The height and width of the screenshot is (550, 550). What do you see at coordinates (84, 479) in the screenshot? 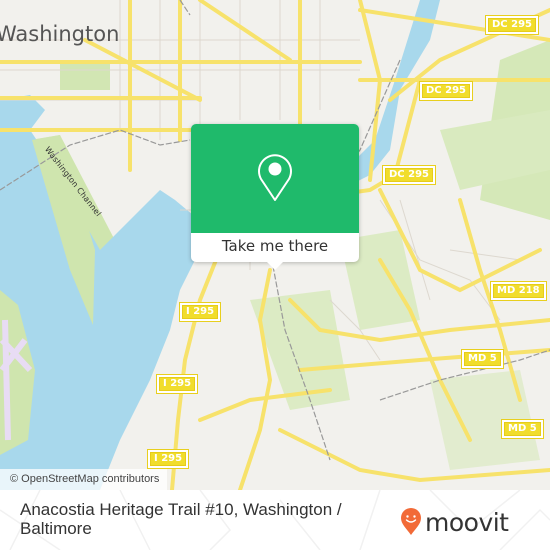
I see `map-attribution: © OpenStreetMap contributors` at bounding box center [84, 479].